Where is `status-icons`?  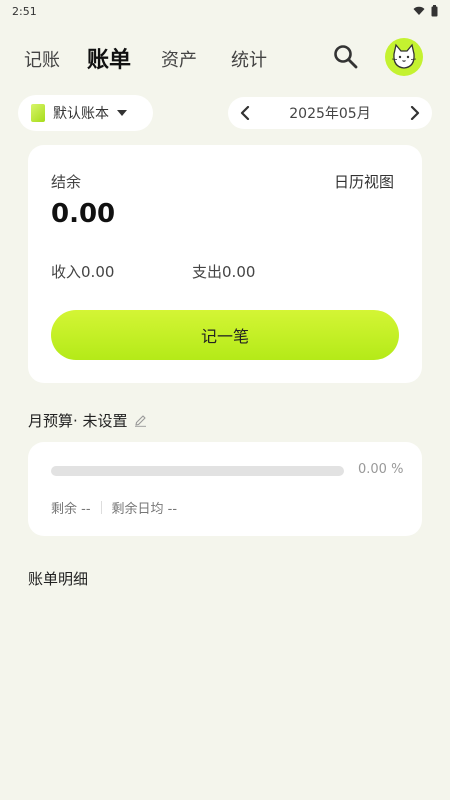 status-icons is located at coordinates (425, 11).